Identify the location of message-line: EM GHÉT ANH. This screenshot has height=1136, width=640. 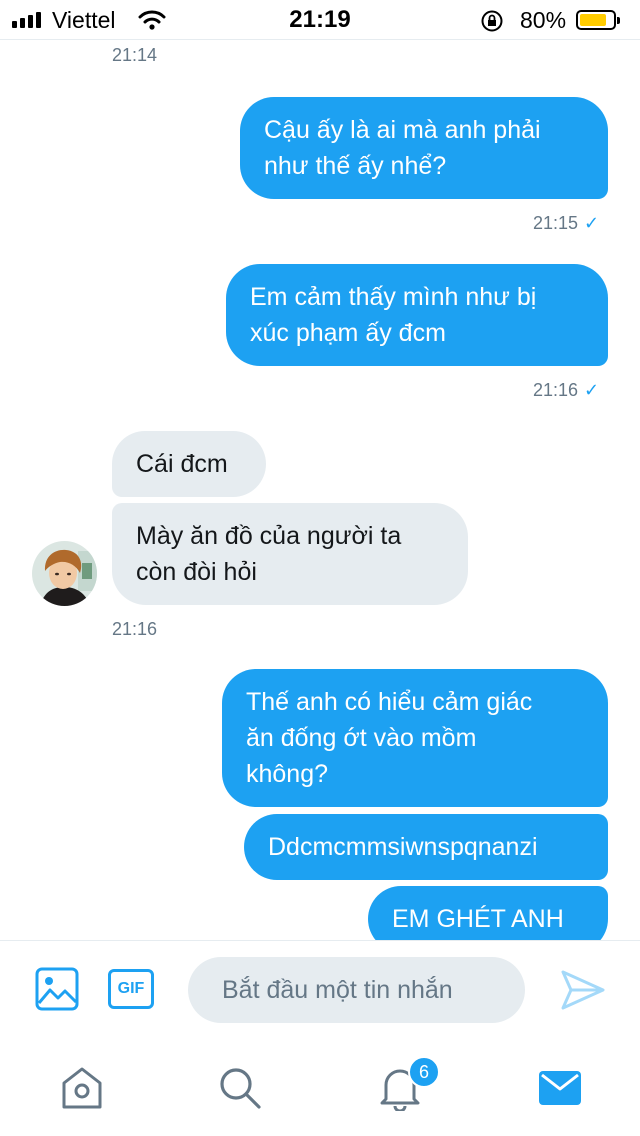
(478, 919).